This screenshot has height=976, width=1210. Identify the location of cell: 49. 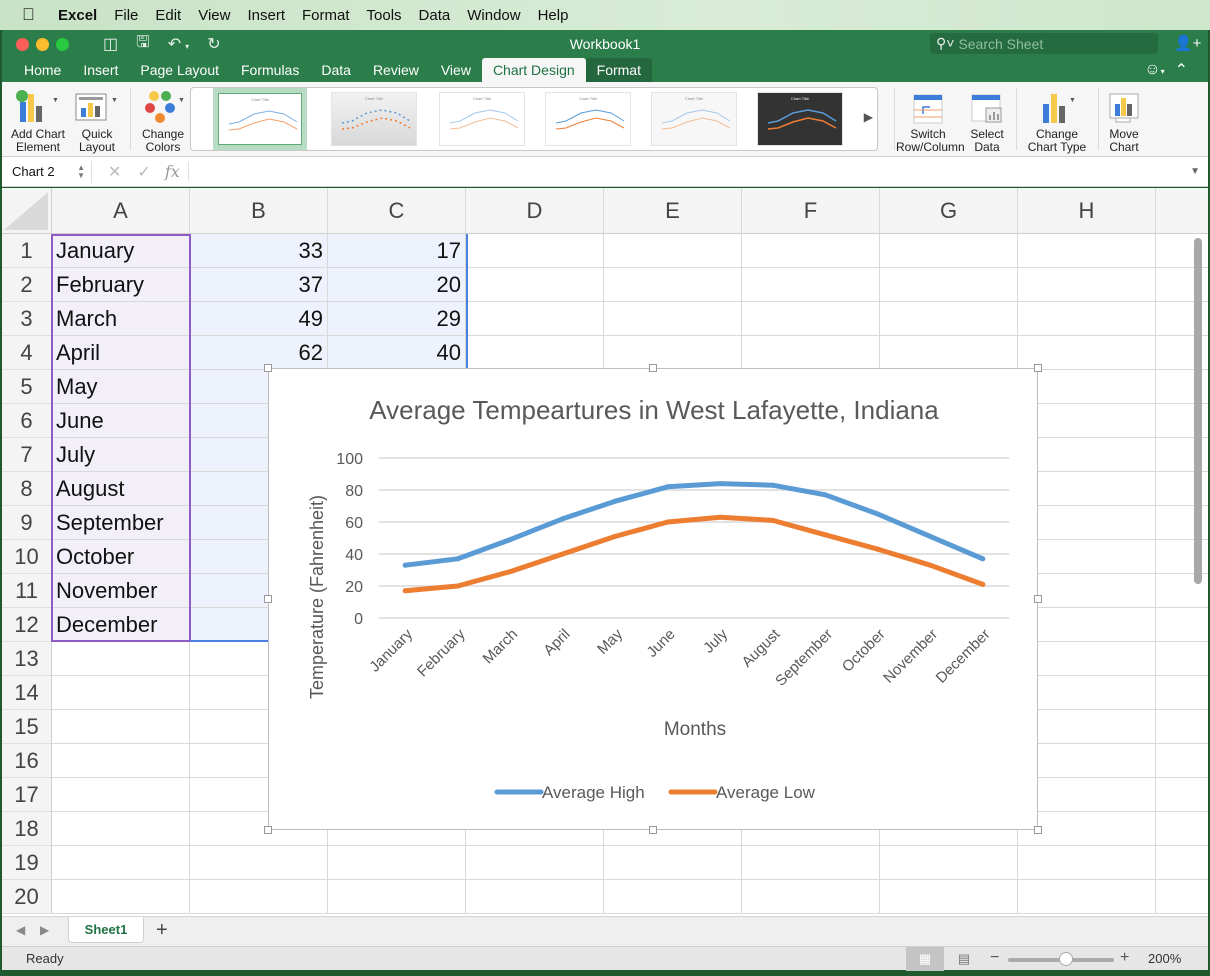
(259, 319).